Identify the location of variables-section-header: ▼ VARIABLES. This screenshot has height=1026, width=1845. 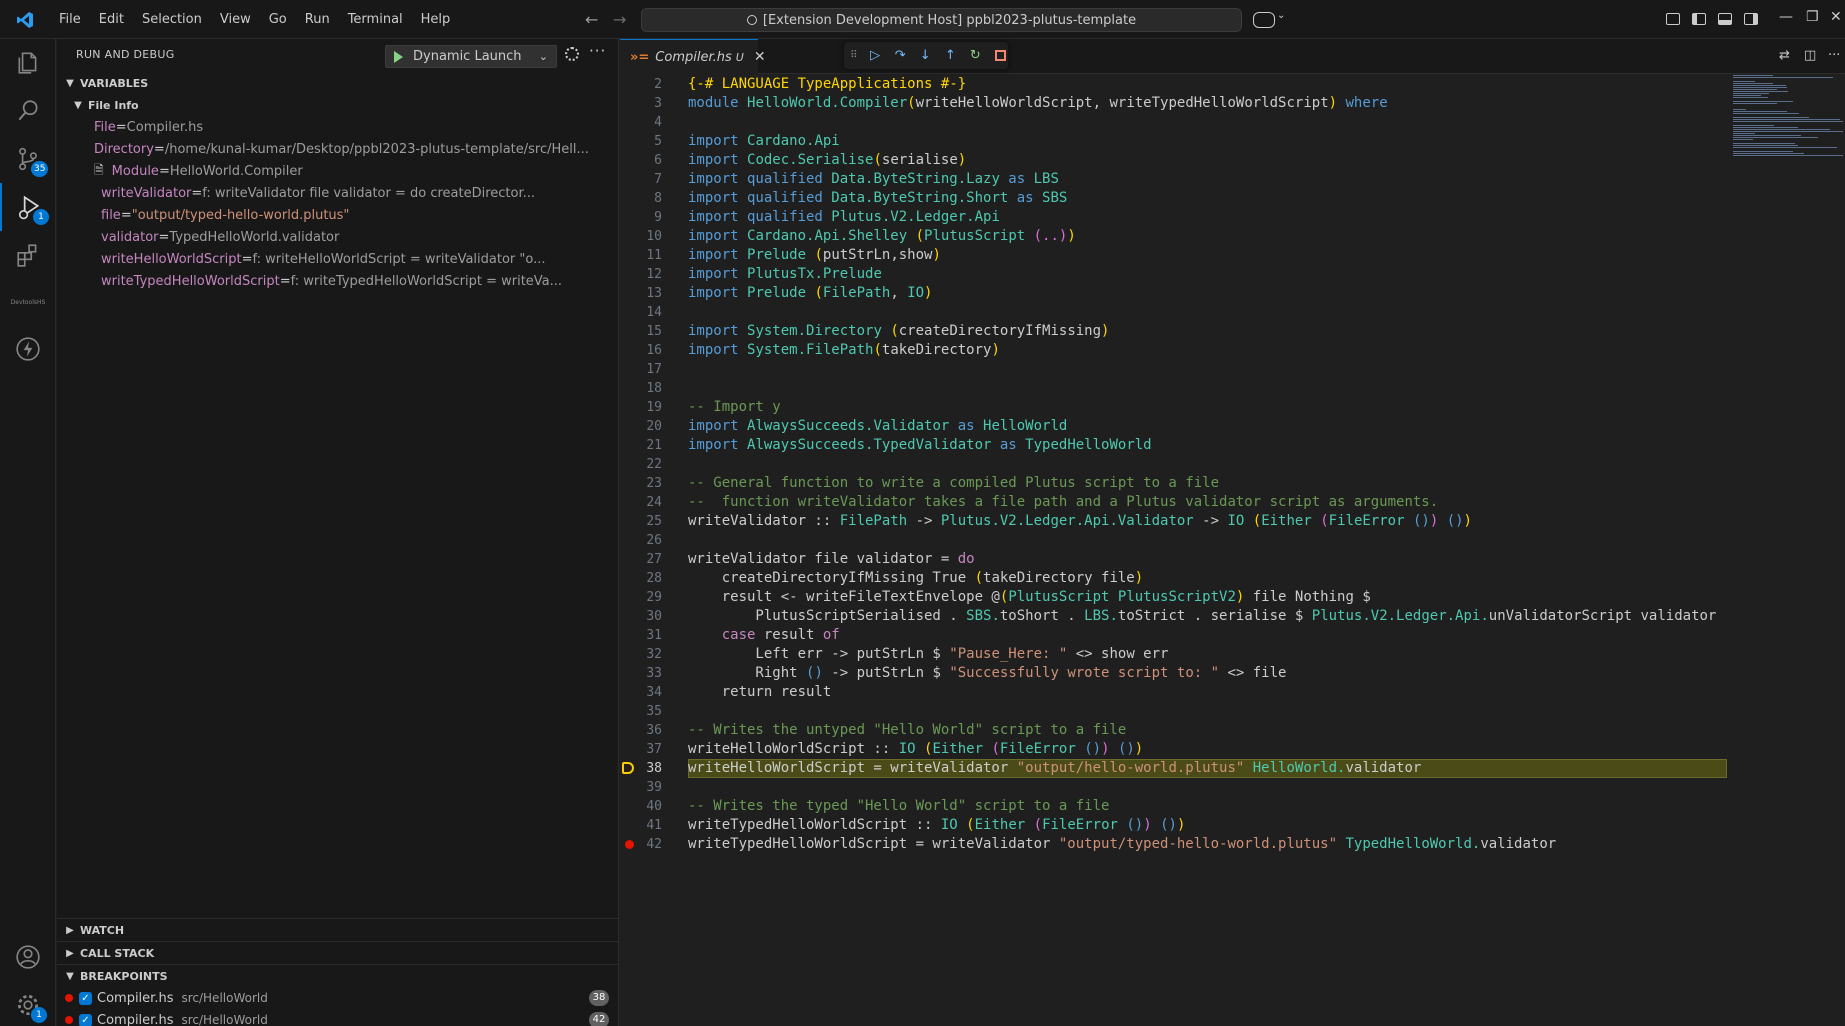
(338, 83).